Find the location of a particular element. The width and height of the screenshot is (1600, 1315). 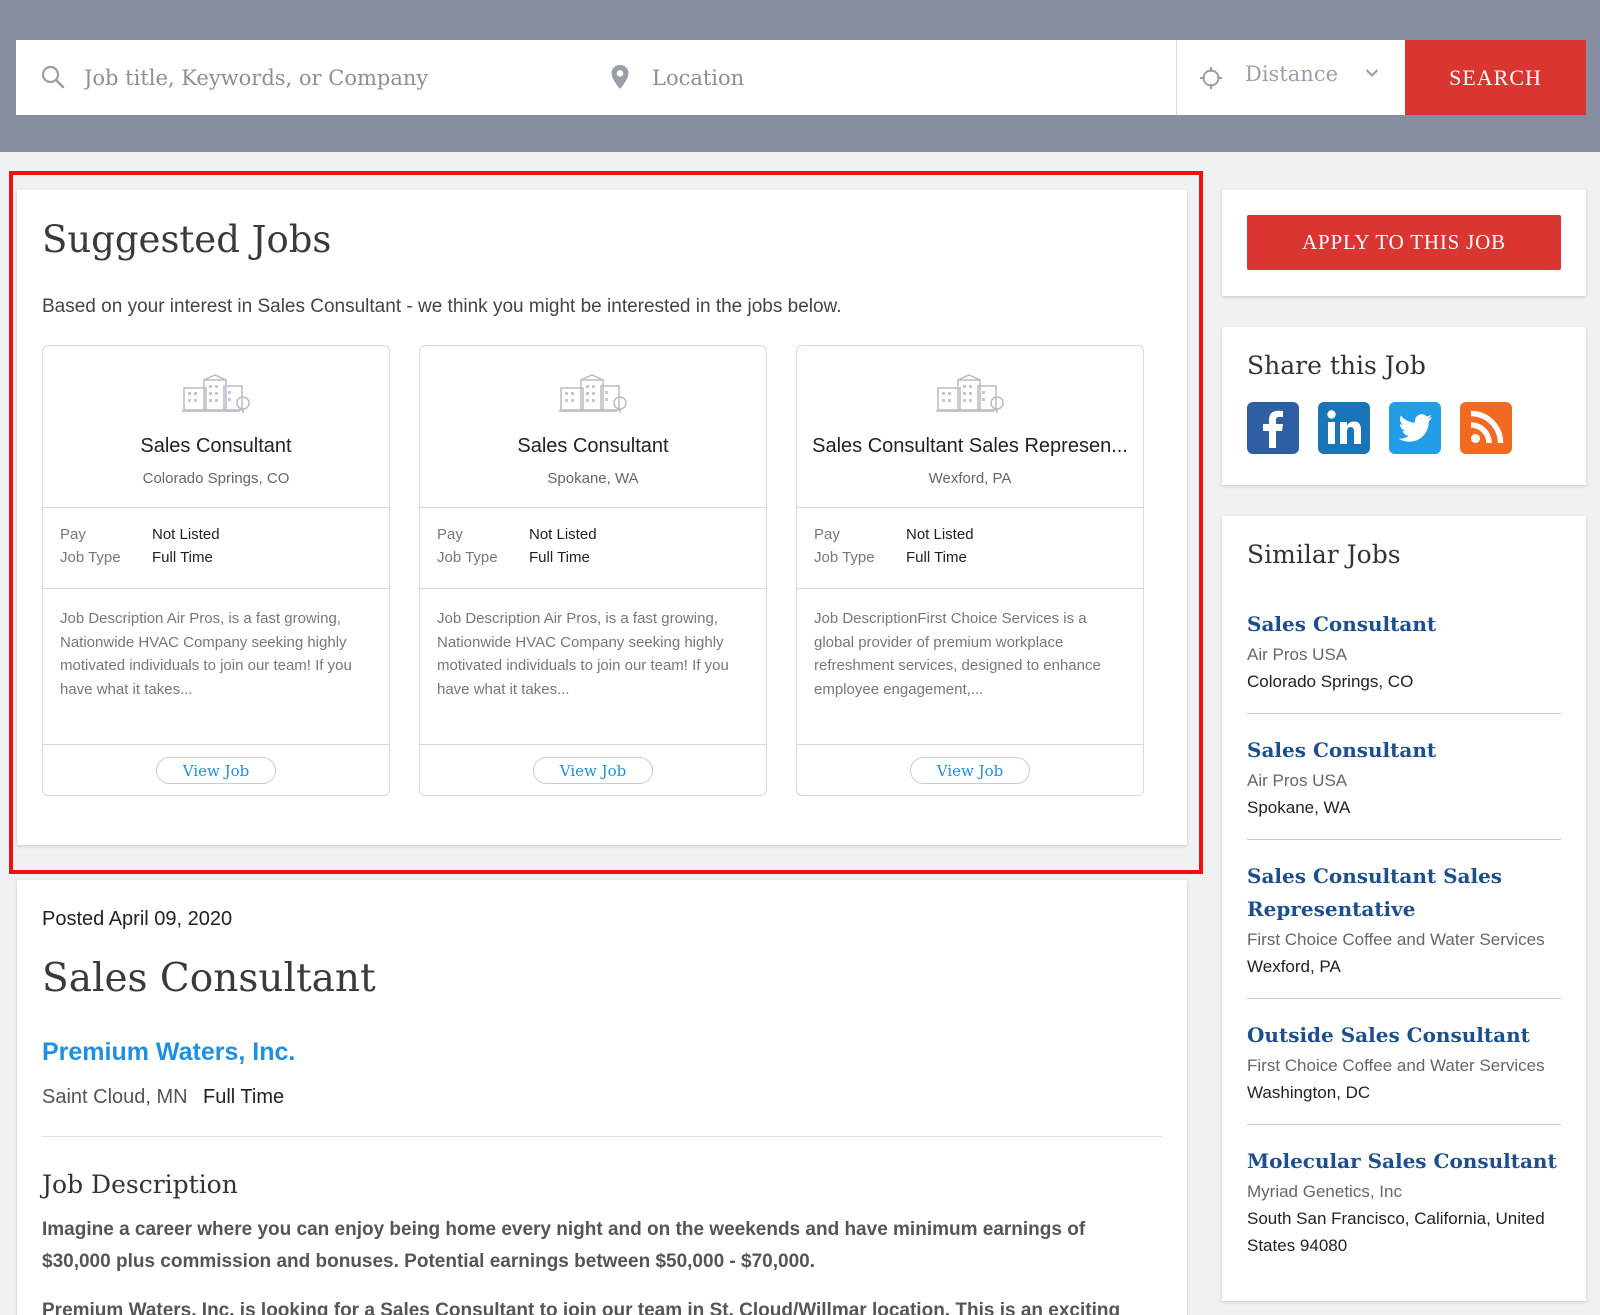

keyword-input is located at coordinates (306, 77).